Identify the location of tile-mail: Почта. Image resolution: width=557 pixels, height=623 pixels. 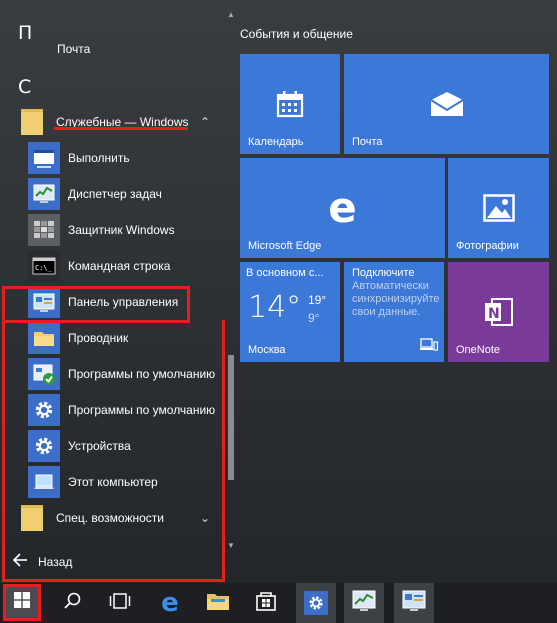
(446, 104).